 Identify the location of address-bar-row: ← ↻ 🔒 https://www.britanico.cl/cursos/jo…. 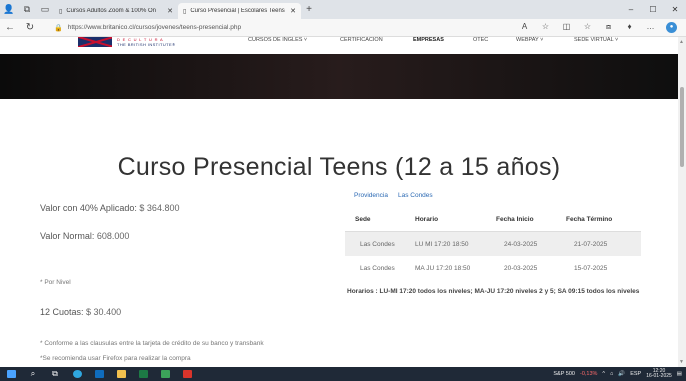
(343, 28).